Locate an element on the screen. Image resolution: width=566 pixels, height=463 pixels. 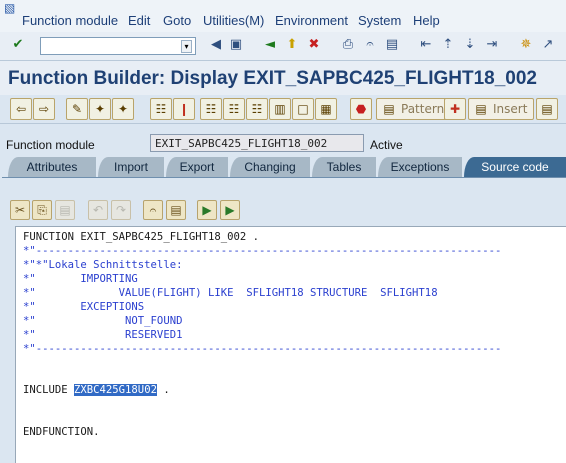
first-page-icon: ⇤ is located at coordinates (426, 45).